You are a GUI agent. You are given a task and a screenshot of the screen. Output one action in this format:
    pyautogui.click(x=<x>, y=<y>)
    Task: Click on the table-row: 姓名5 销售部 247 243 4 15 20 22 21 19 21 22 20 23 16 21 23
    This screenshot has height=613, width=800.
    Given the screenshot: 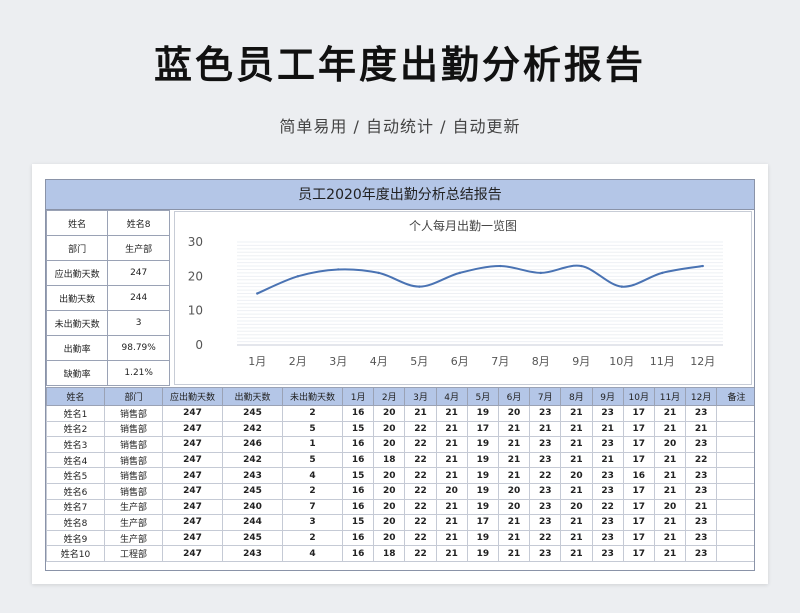 What is the action you would take?
    pyautogui.click(x=400, y=475)
    